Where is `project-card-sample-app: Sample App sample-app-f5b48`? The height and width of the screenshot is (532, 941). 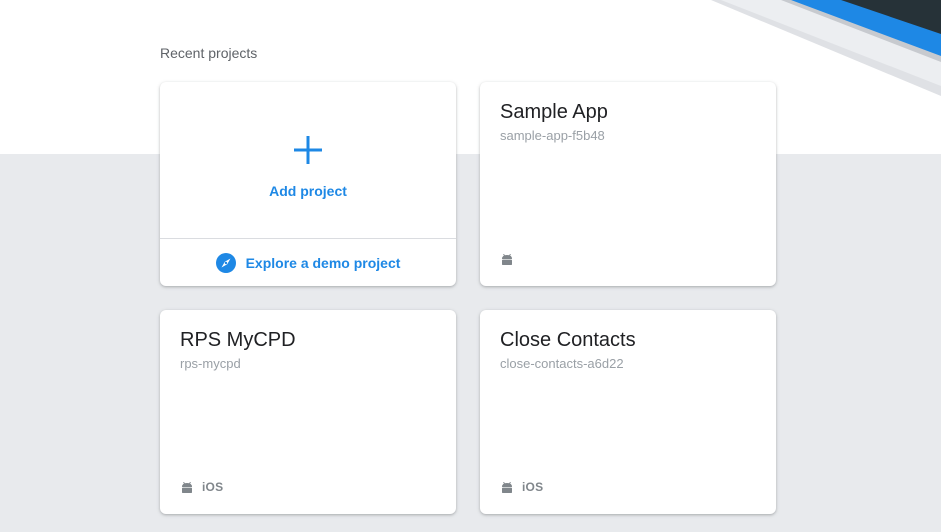
project-card-sample-app: Sample App sample-app-f5b48 is located at coordinates (628, 184).